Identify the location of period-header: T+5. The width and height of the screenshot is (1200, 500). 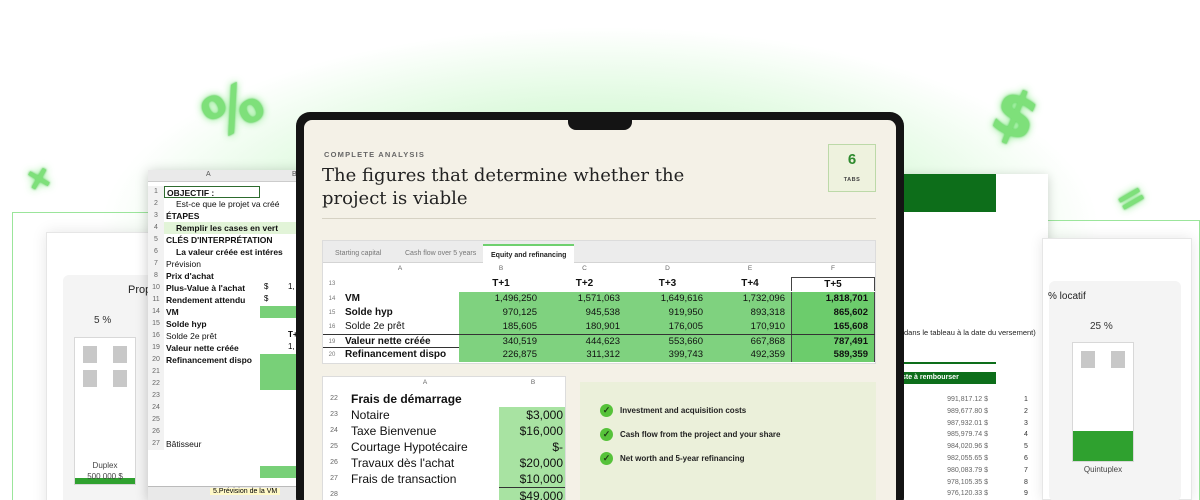
(833, 284).